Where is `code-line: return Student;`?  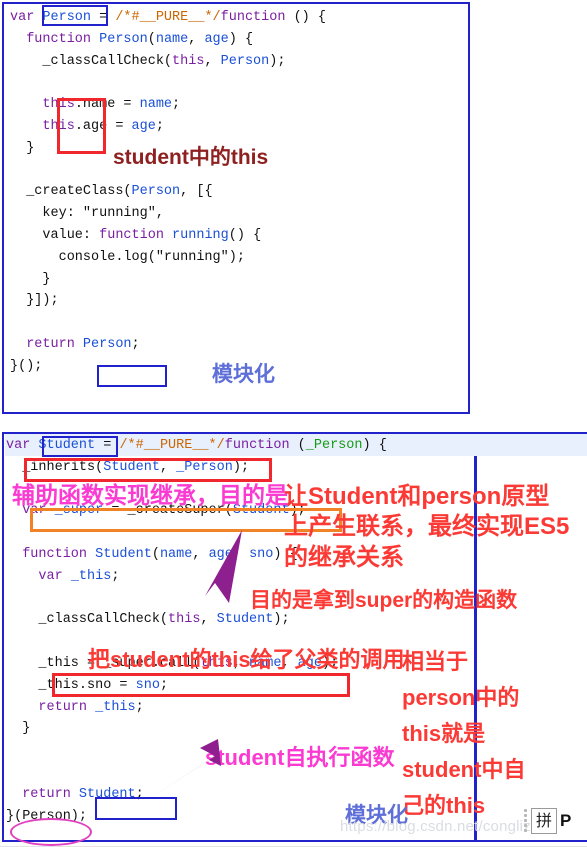 code-line: return Student; is located at coordinates (196, 795).